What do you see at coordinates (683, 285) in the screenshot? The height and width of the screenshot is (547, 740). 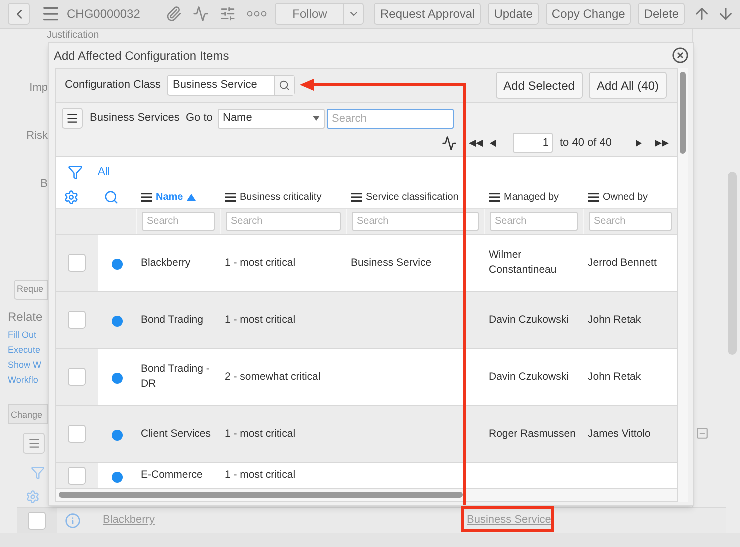 I see `dialog-scrollbar` at bounding box center [683, 285].